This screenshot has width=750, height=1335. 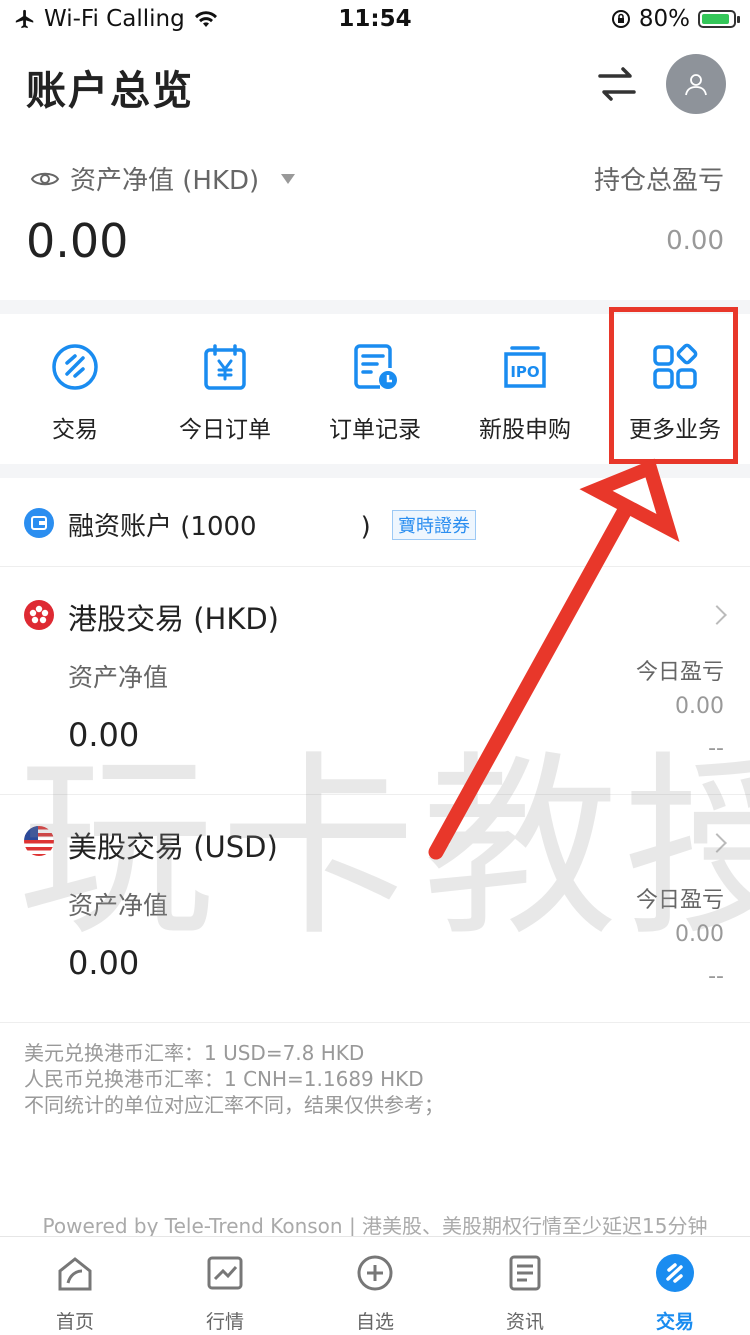 I want to click on tab-watchlist: 自选, so click(x=375, y=1286).